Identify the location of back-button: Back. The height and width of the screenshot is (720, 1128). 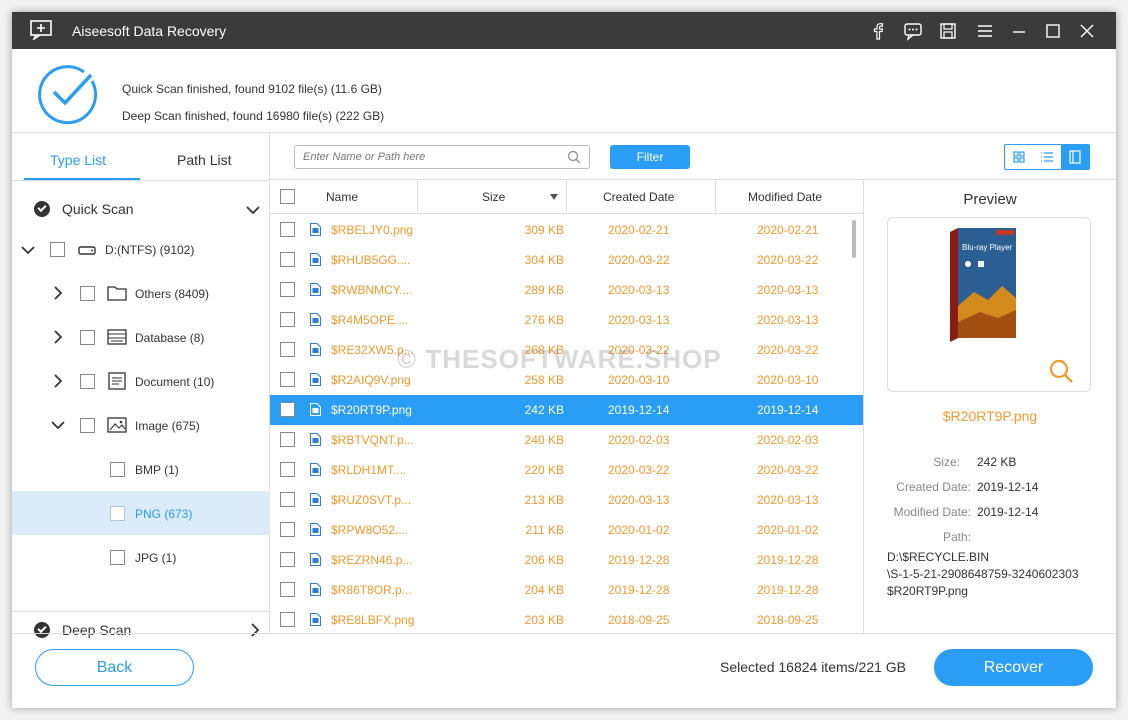
(114, 667).